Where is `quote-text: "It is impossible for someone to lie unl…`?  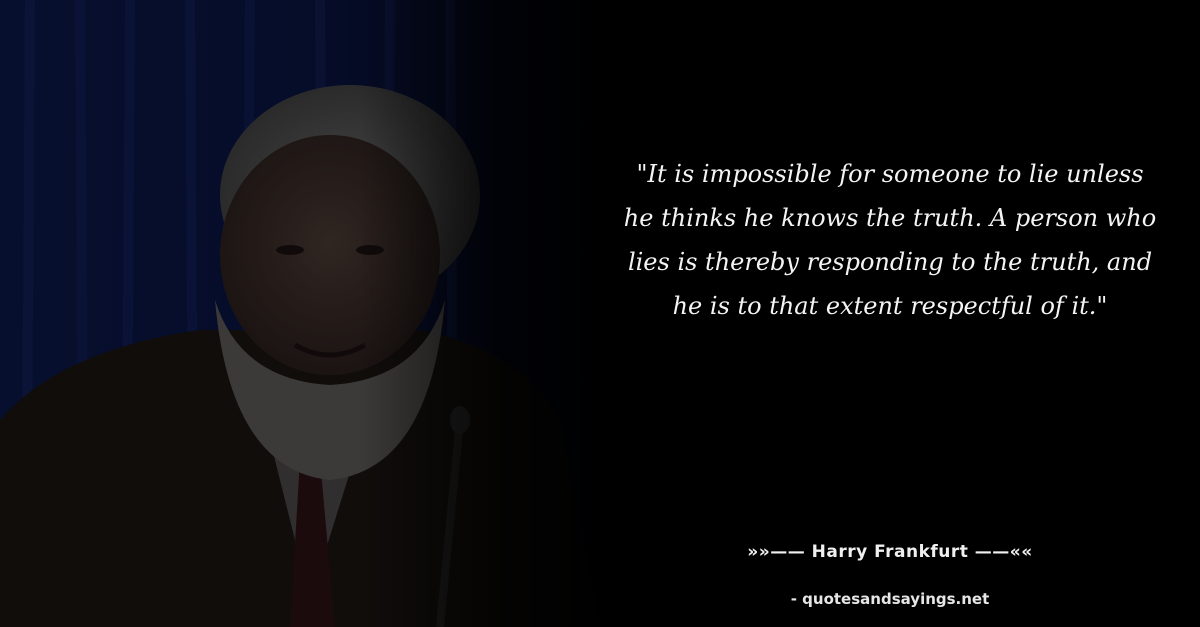 quote-text: "It is impossible for someone to lie unl… is located at coordinates (890, 240).